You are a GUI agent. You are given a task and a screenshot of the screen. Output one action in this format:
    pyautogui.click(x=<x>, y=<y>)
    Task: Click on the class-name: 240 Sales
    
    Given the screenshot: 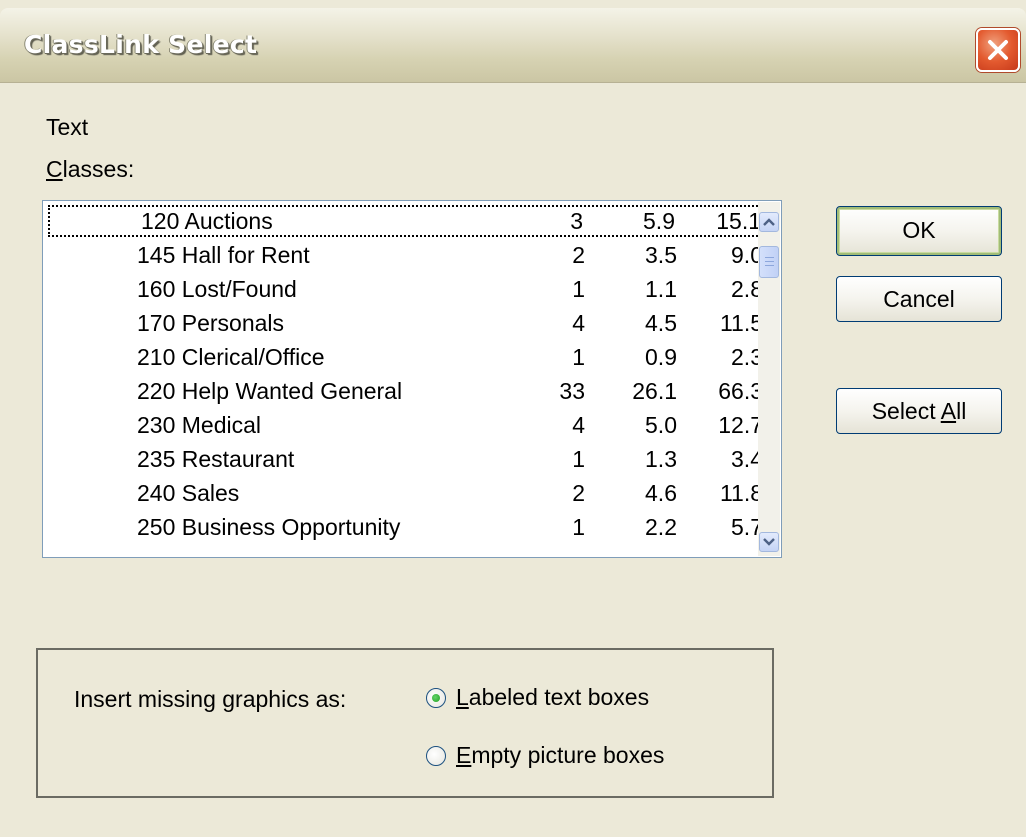 What is the action you would take?
    pyautogui.click(x=188, y=493)
    